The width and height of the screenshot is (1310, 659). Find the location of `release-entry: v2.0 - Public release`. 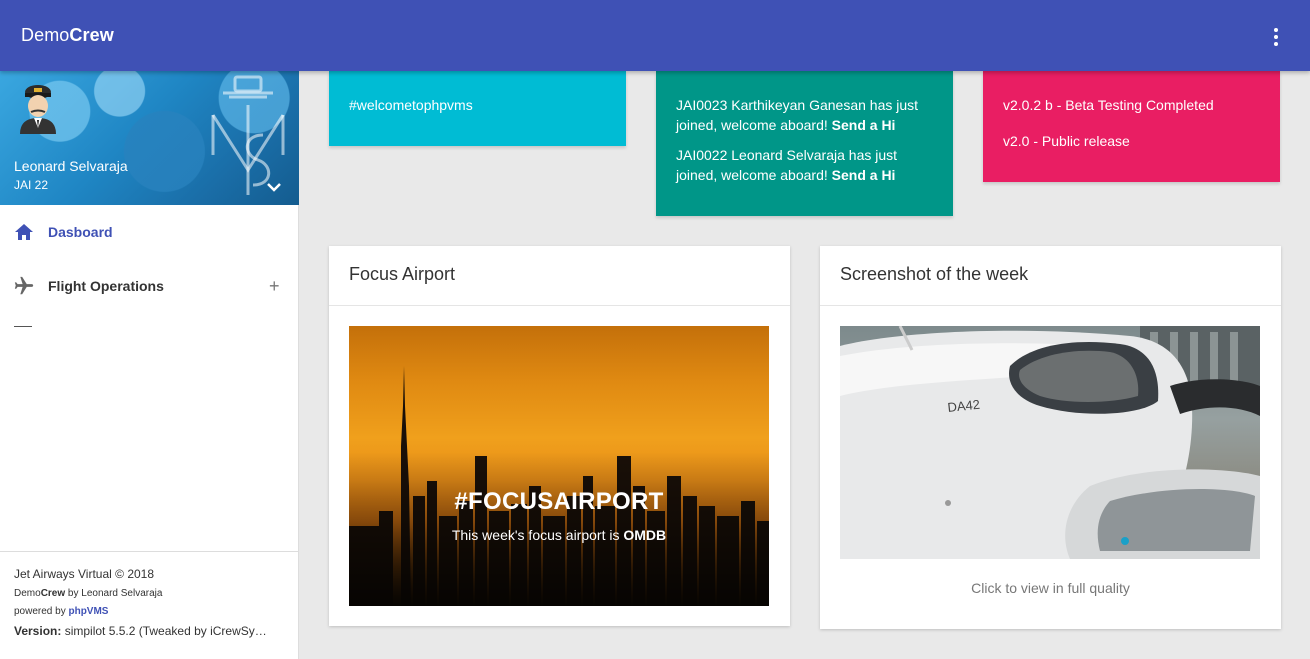

release-entry: v2.0 - Public release is located at coordinates (1066, 141).